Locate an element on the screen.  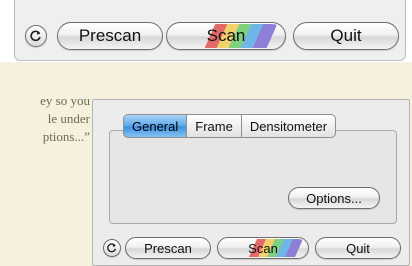
tab-densitometer: Densitometer is located at coordinates (289, 126).